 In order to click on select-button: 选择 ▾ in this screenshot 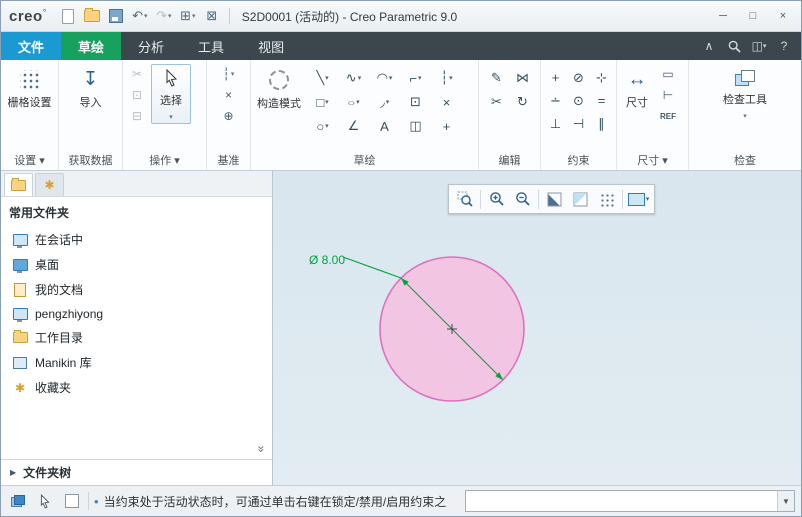, I will do `click(171, 94)`.